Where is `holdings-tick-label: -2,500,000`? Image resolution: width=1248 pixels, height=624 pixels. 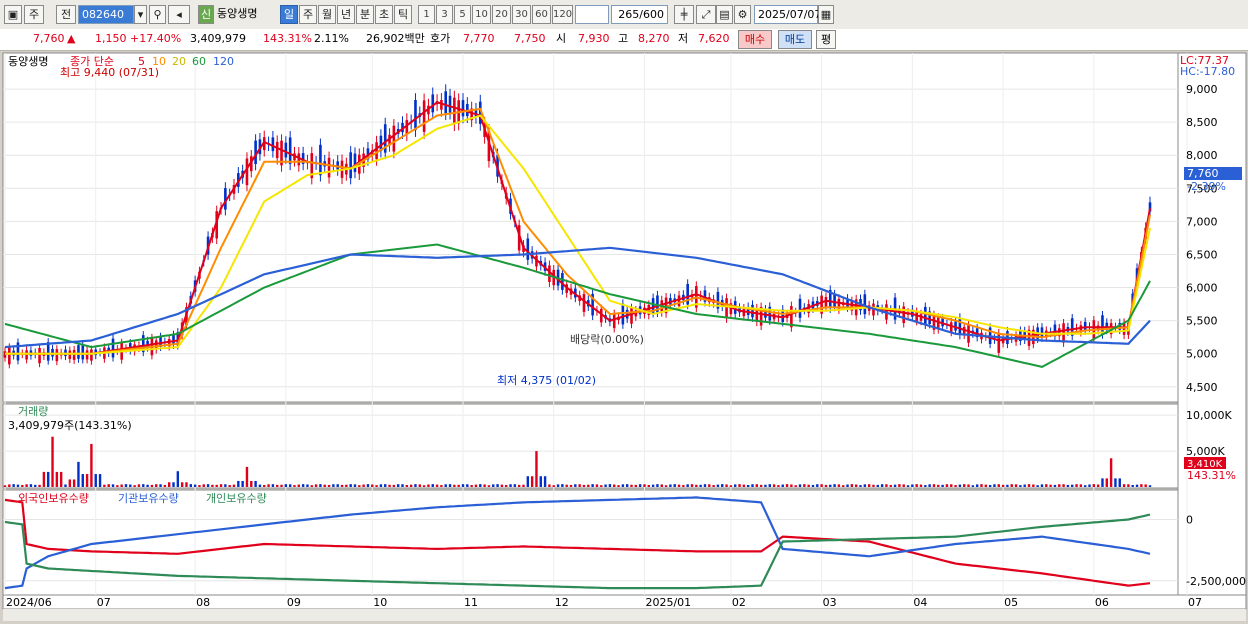 holdings-tick-label: -2,500,000 is located at coordinates (1216, 581).